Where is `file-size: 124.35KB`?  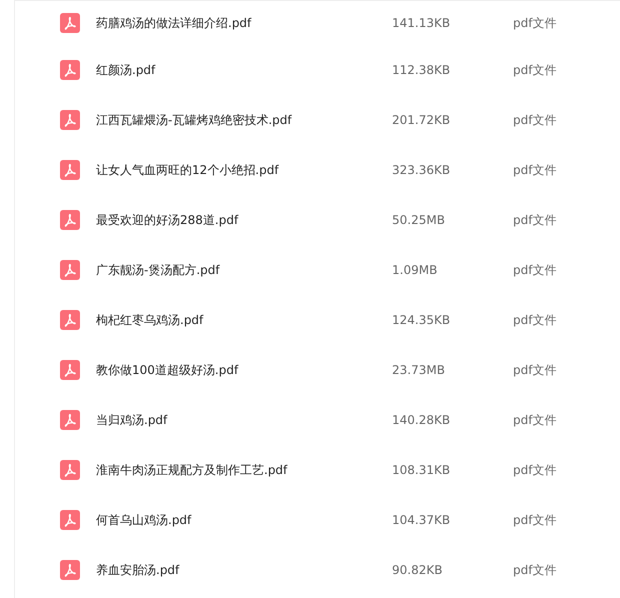 file-size: 124.35KB is located at coordinates (422, 320).